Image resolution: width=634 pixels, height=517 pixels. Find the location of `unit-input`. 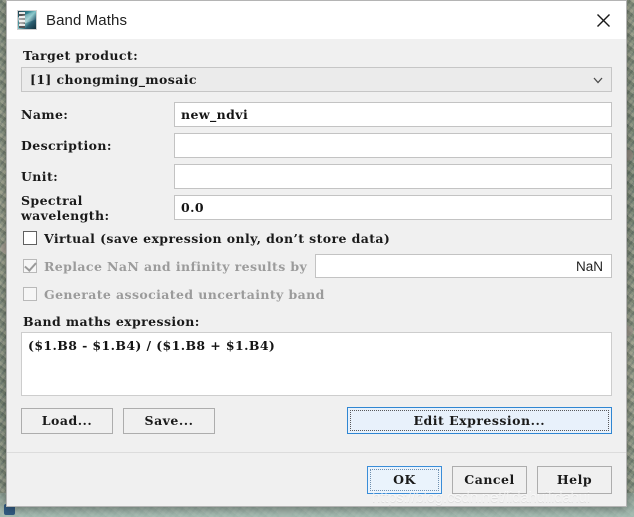

unit-input is located at coordinates (393, 176).